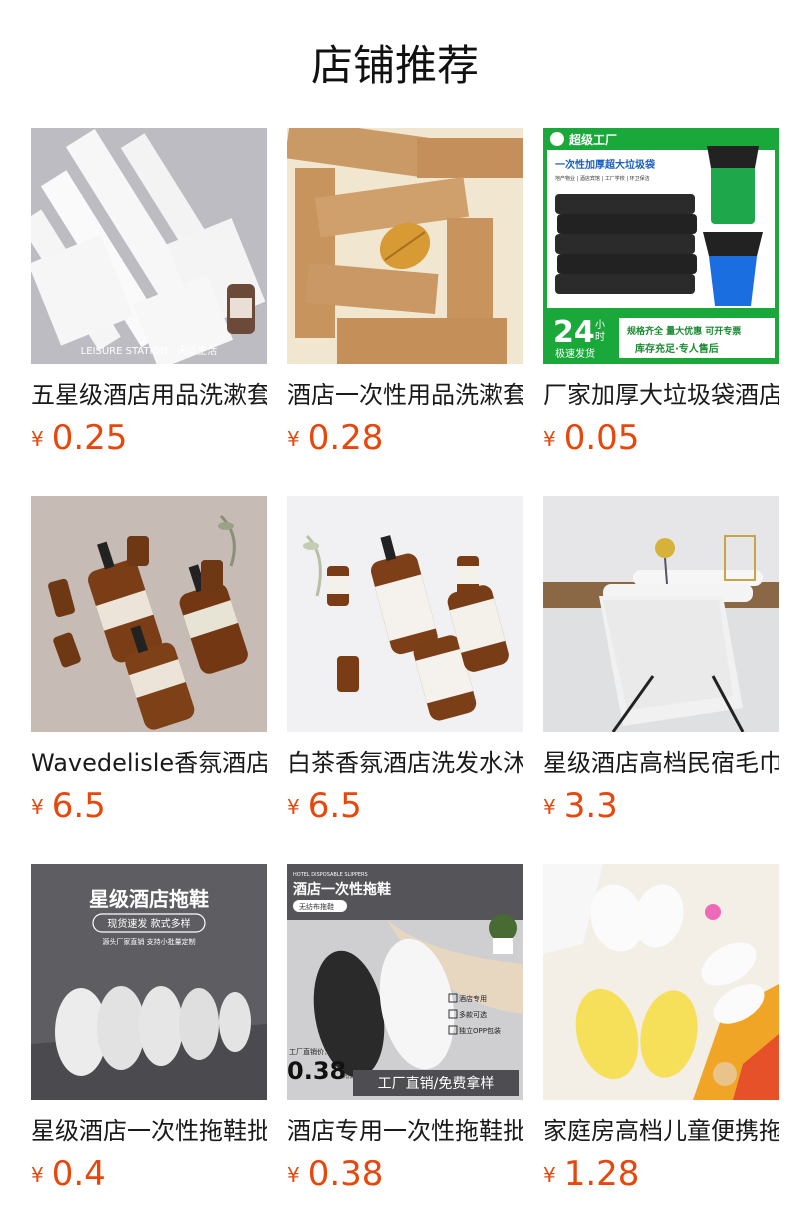  What do you see at coordinates (330, 875) in the screenshot?
I see `ad-small-en: HOTEL DISPOSABLE SLIPPERS` at bounding box center [330, 875].